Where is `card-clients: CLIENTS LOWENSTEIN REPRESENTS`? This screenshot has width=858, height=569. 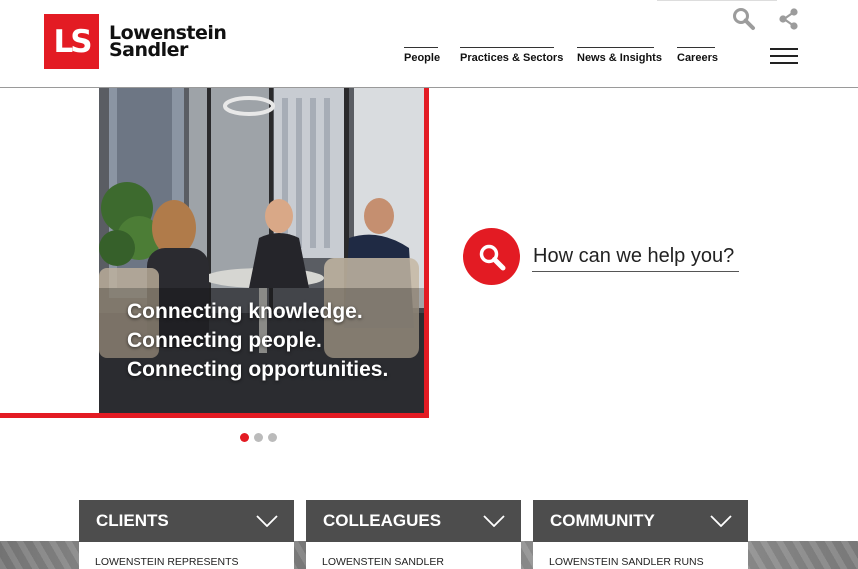
card-clients: CLIENTS LOWENSTEIN REPRESENTS is located at coordinates (186, 534).